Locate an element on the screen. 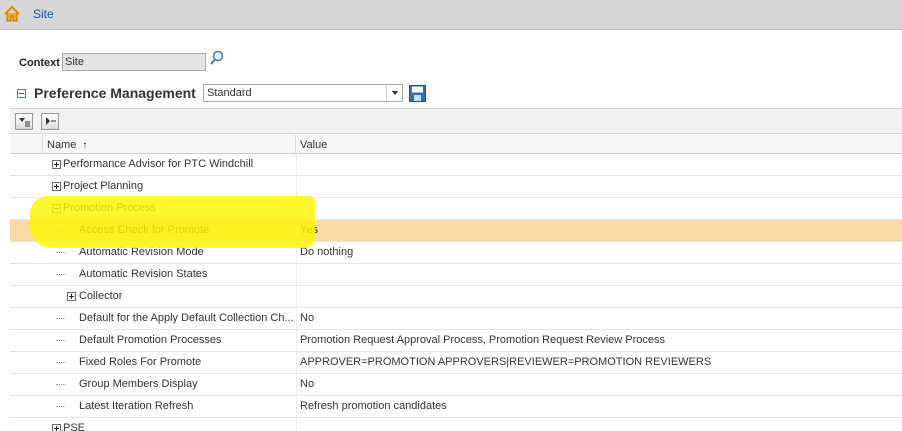 Image resolution: width=902 pixels, height=431 pixels. collapse-section-icon is located at coordinates (21, 93).